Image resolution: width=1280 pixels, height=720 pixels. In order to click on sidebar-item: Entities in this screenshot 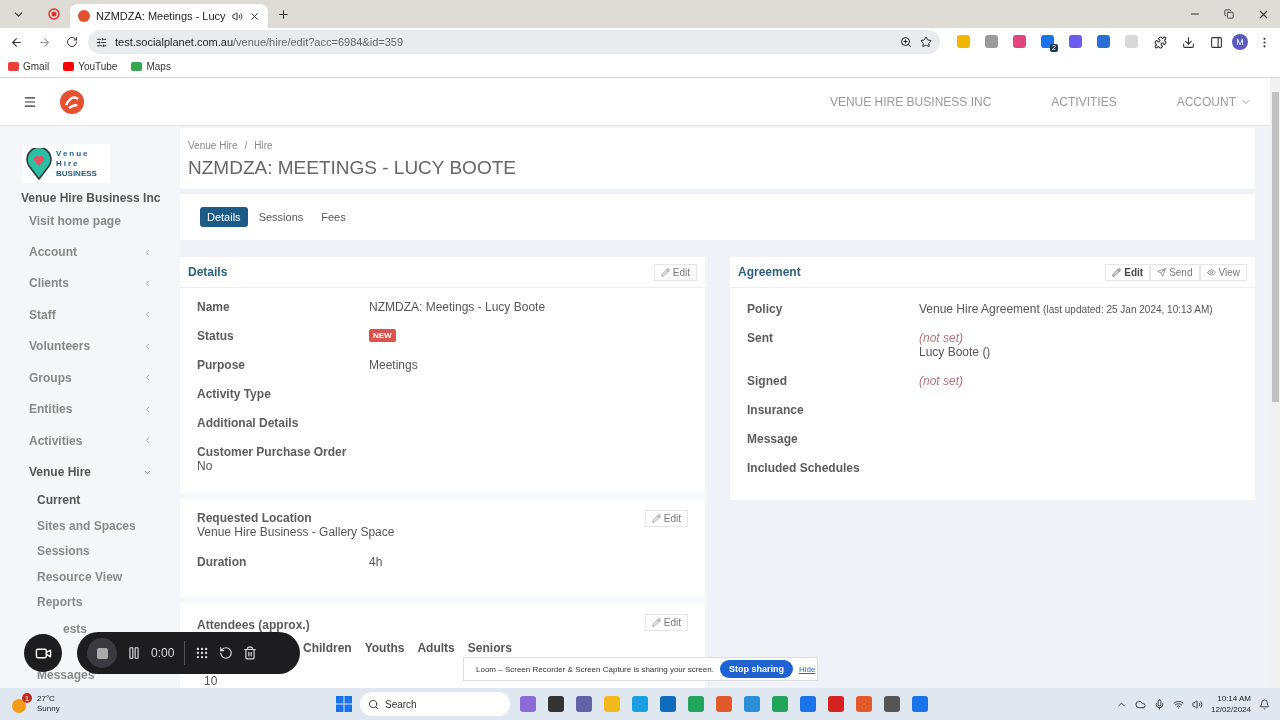, I will do `click(90, 409)`.